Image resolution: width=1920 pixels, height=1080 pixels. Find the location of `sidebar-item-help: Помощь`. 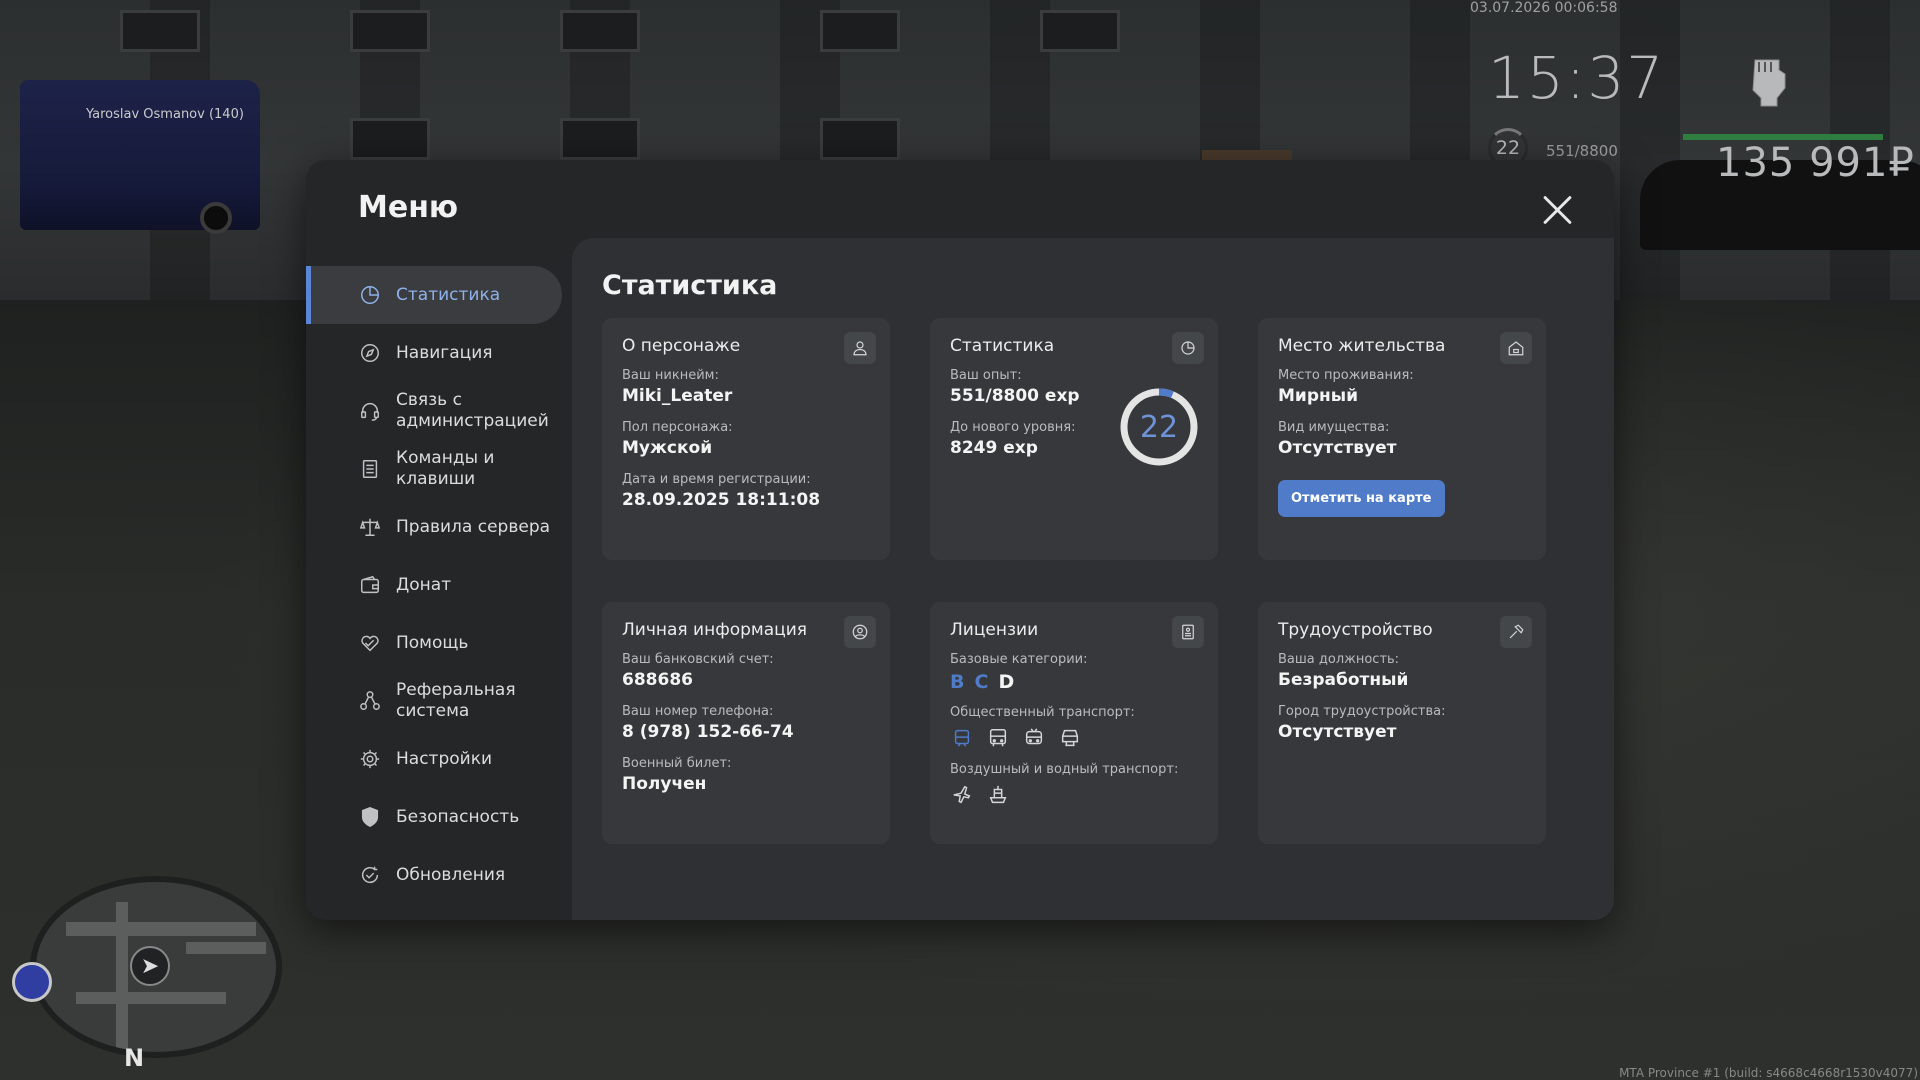

sidebar-item-help: Помощь is located at coordinates (434, 643).